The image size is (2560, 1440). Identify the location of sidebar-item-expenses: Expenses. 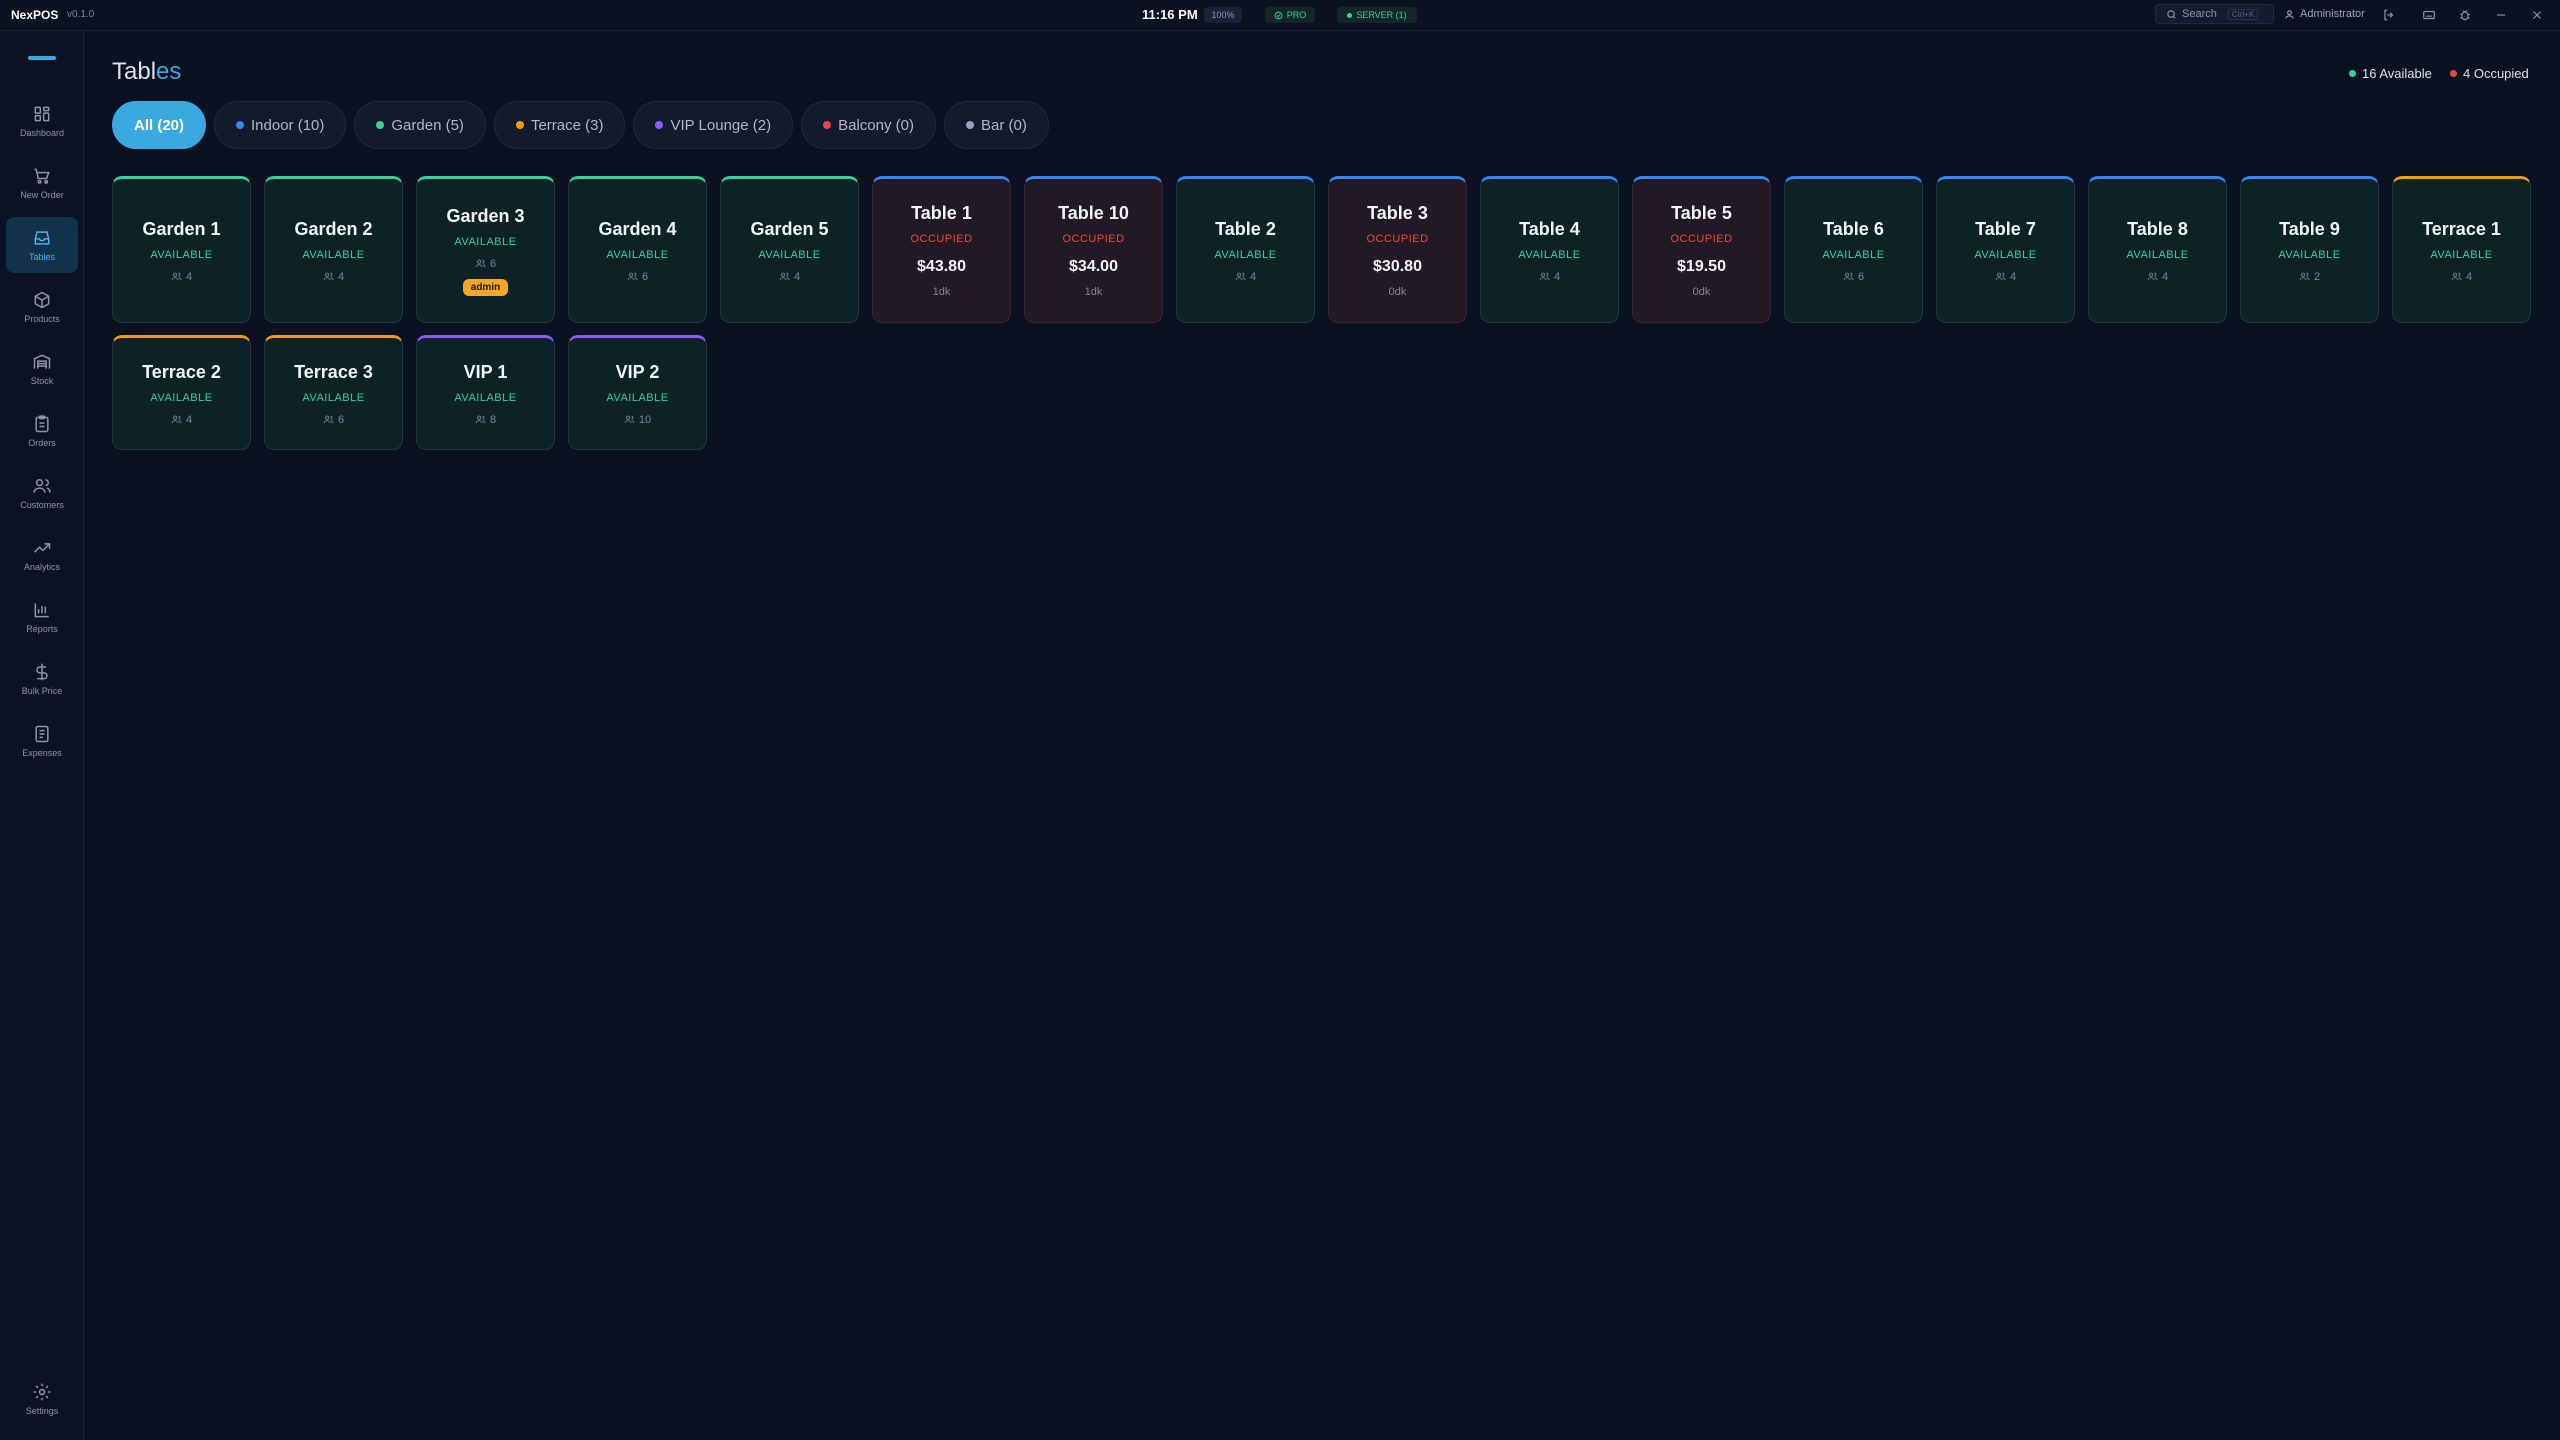
(42, 741).